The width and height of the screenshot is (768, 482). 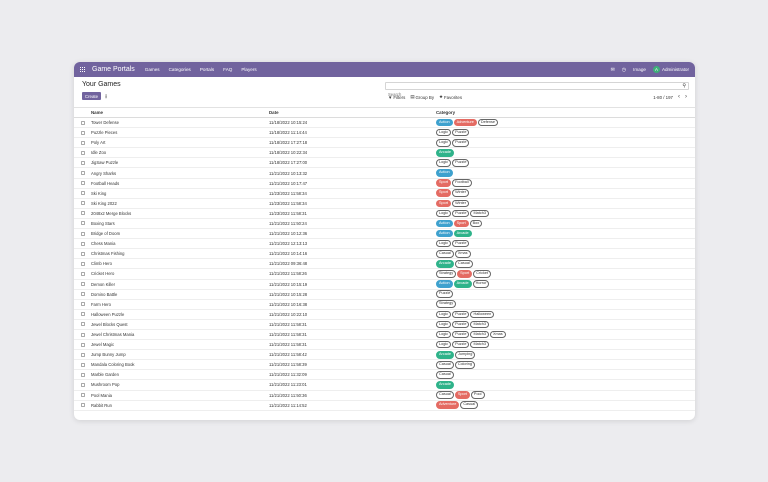 I want to click on nav-categories: Categories, so click(x=180, y=69).